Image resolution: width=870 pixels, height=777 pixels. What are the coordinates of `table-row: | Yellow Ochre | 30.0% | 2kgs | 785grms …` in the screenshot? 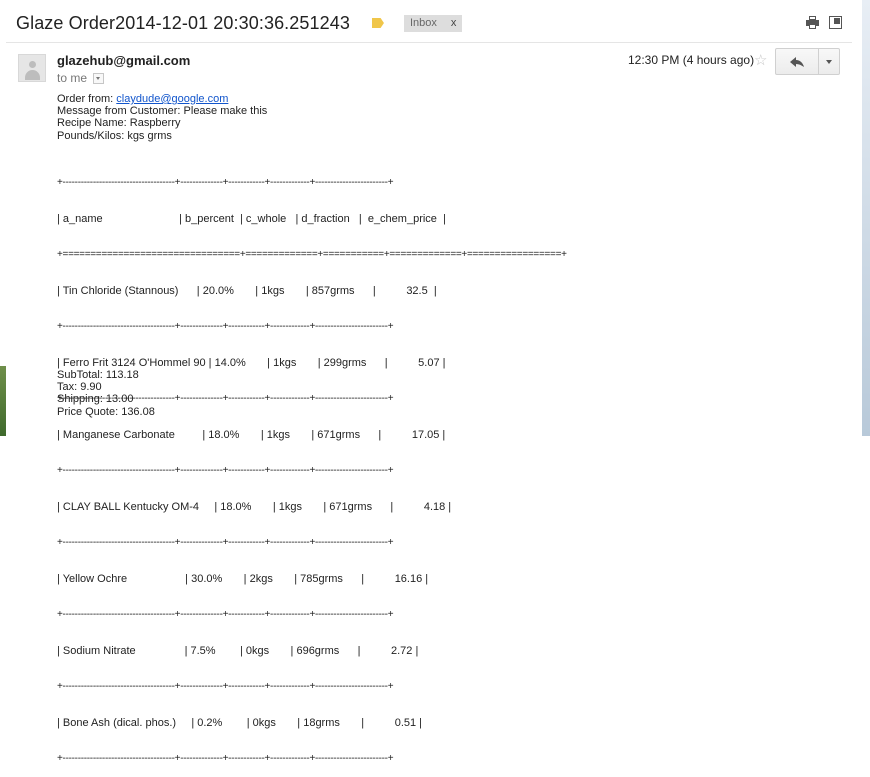 It's located at (243, 579).